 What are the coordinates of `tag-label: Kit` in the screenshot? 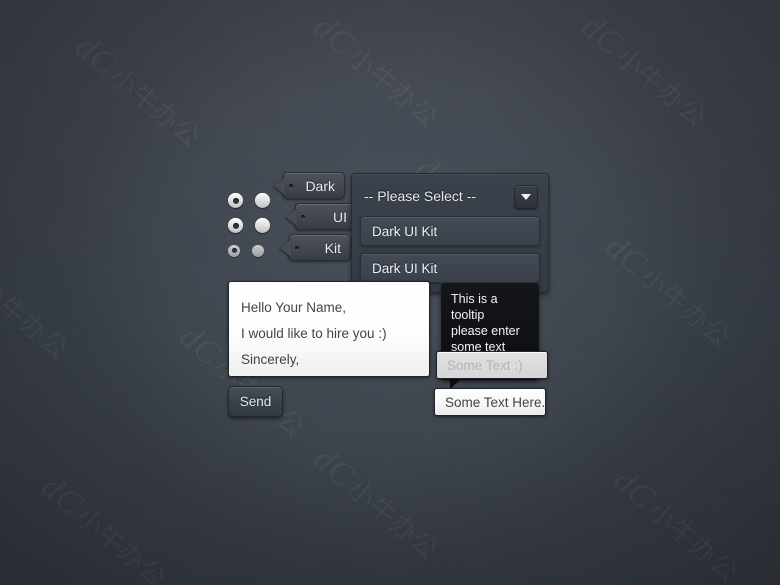 It's located at (332, 247).